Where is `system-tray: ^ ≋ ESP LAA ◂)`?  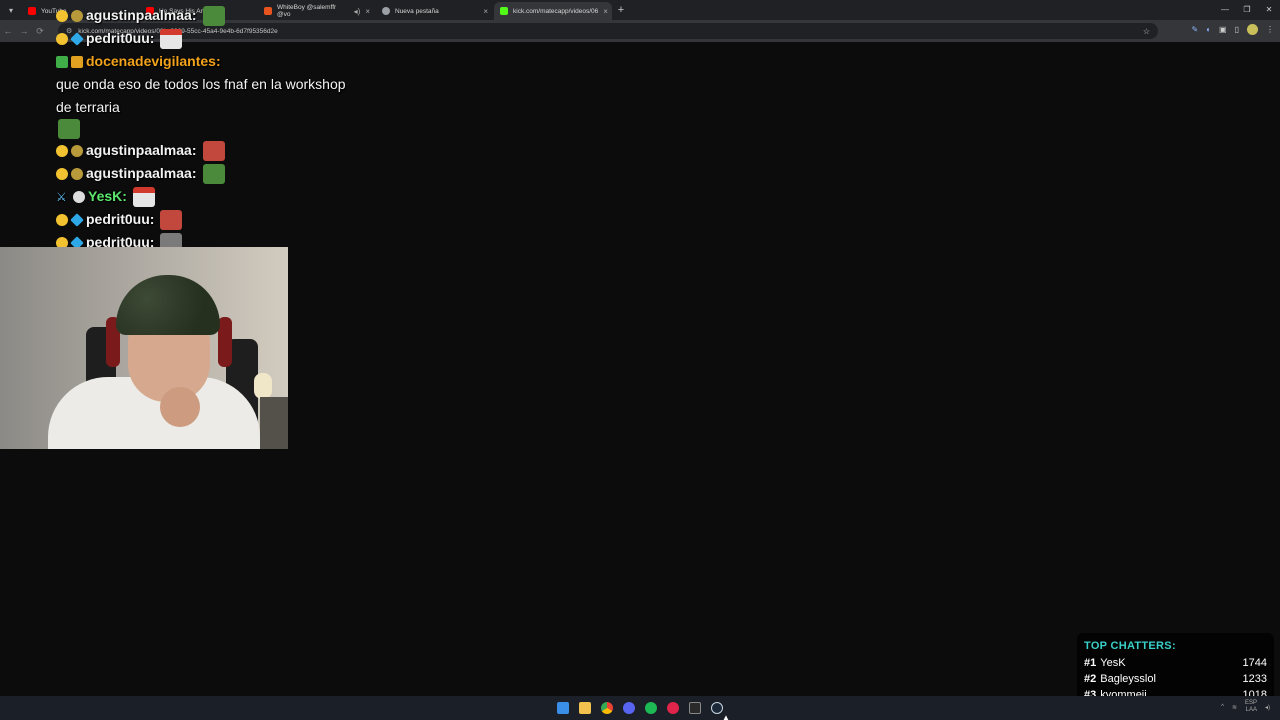 system-tray: ^ ≋ ESP LAA ◂) is located at coordinates (1245, 707).